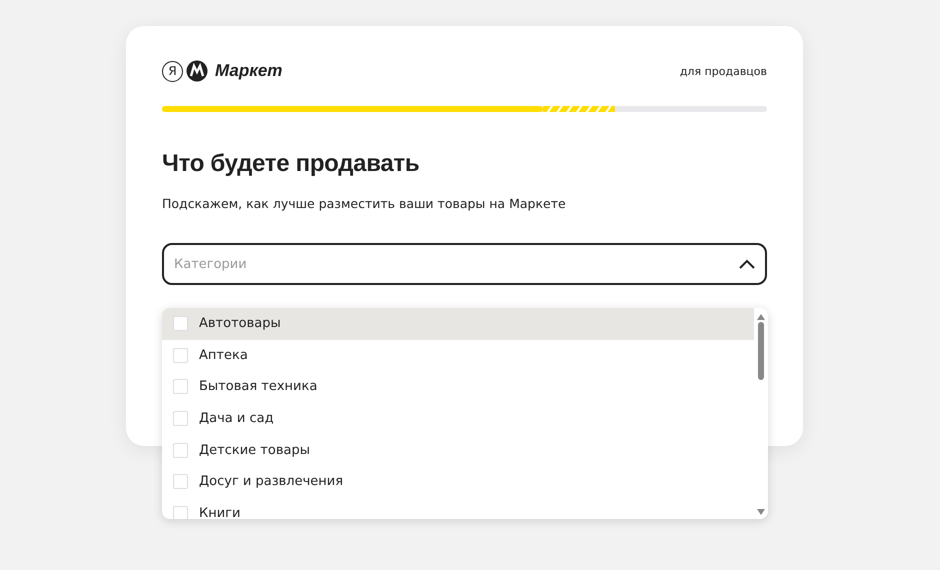  Describe the element at coordinates (458, 450) in the screenshot. I see `category-option: Детские товары` at that location.